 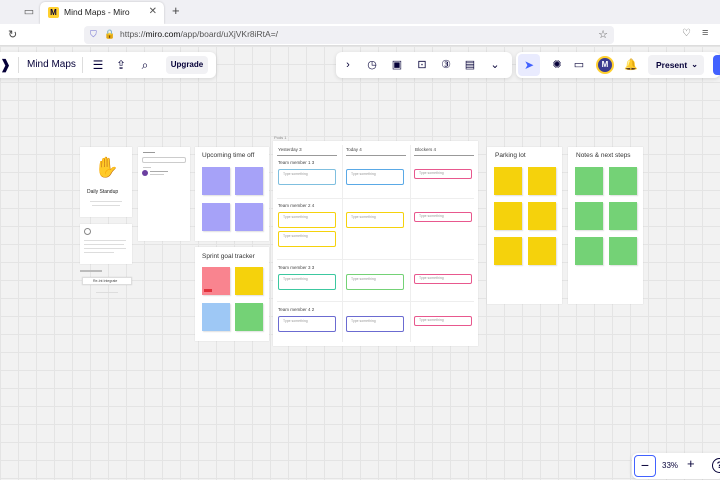 I want to click on share-button, so click(x=716, y=65).